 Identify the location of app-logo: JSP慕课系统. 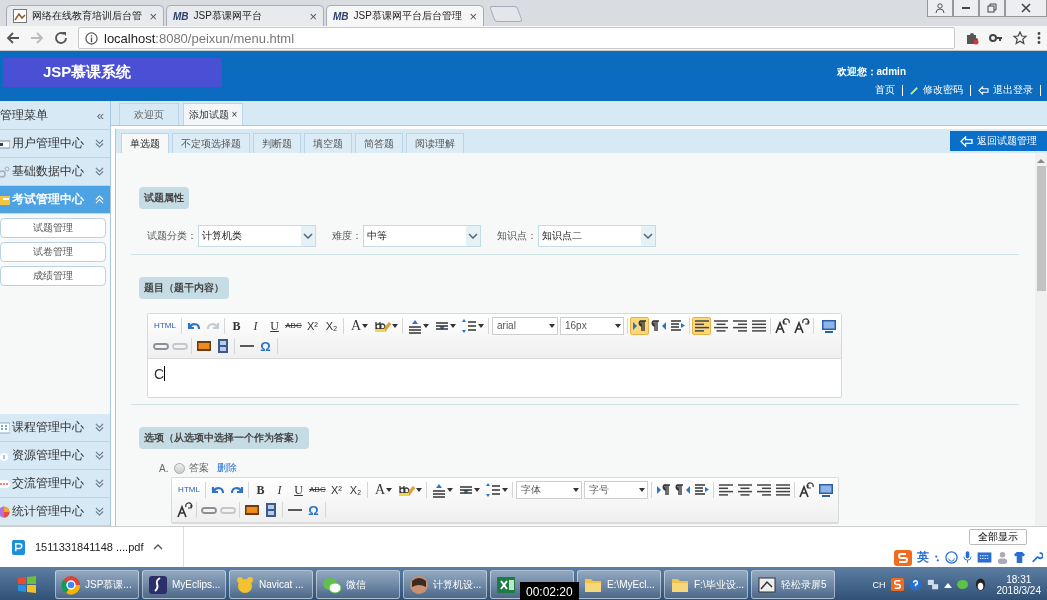
(112, 72).